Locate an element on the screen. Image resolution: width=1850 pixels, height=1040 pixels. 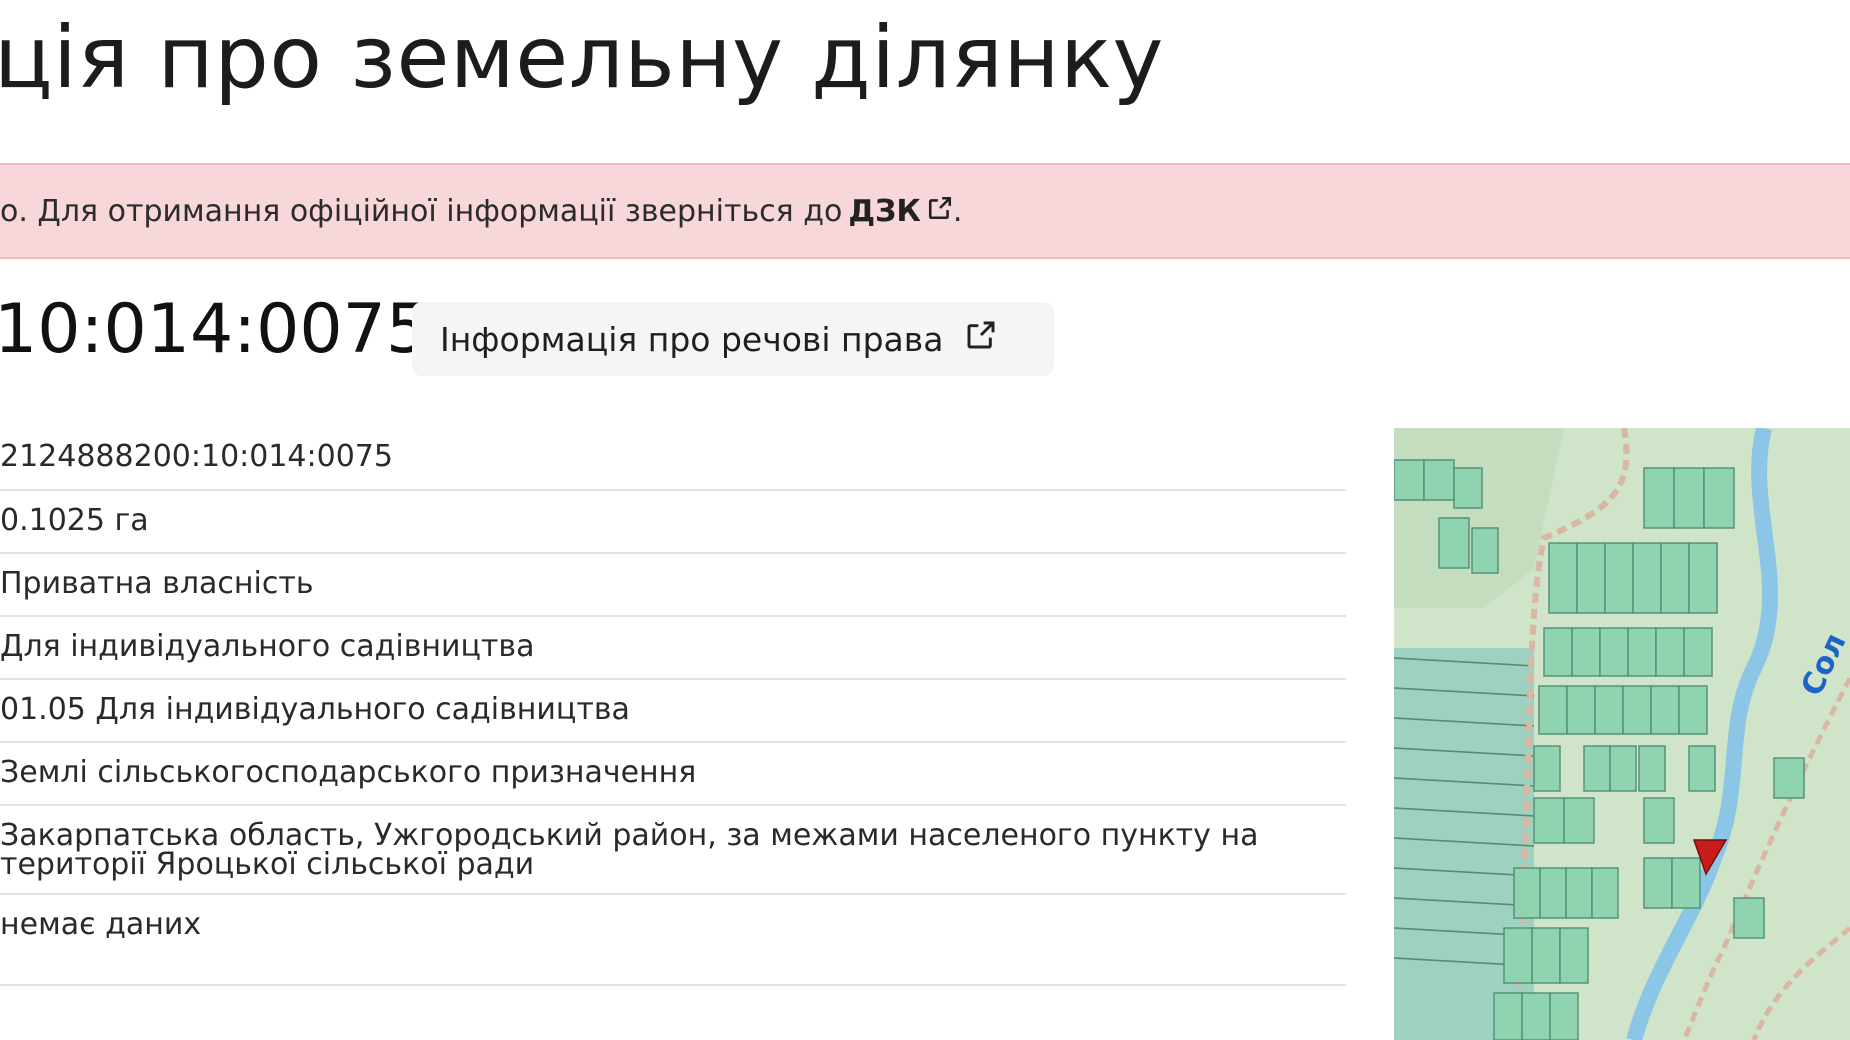
property-rights-button: Інформація про речові права is located at coordinates (733, 339).